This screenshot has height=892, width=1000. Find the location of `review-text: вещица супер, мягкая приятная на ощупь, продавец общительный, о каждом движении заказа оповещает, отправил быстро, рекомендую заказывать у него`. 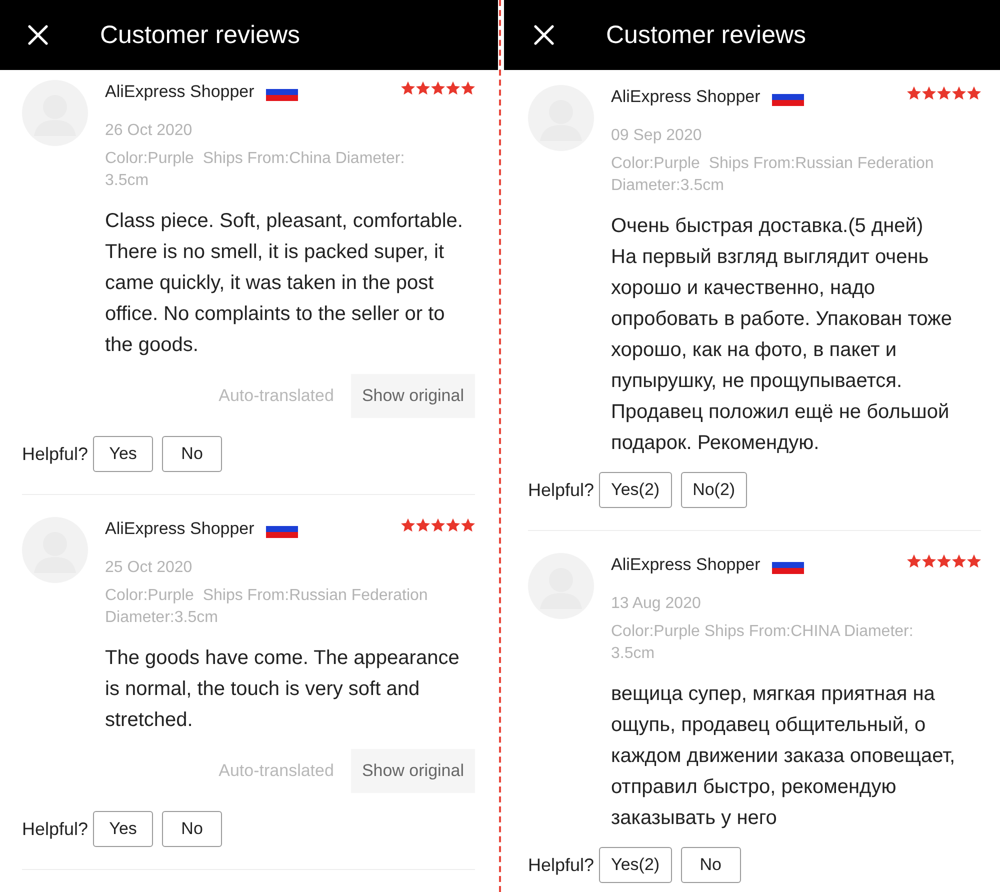

review-text: вещица супер, мягкая приятная на ощупь, продавец общительный, о каждом движении заказа оповещает, отправил быстро, рекомендую заказывать у него is located at coordinates (783, 756).